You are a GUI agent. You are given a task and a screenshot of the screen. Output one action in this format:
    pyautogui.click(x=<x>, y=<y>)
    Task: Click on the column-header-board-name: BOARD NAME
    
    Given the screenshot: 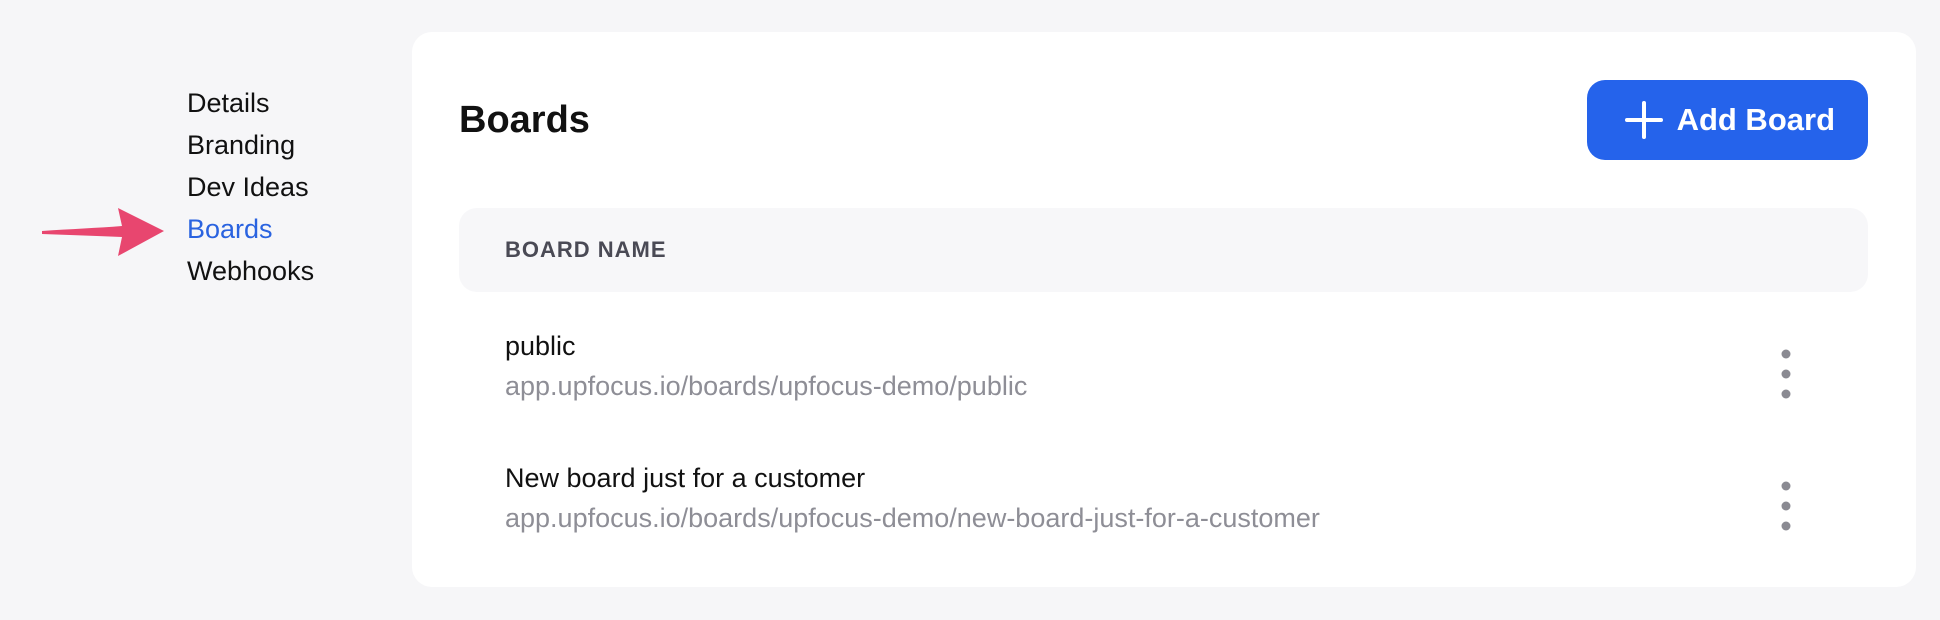 What is the action you would take?
    pyautogui.click(x=586, y=249)
    